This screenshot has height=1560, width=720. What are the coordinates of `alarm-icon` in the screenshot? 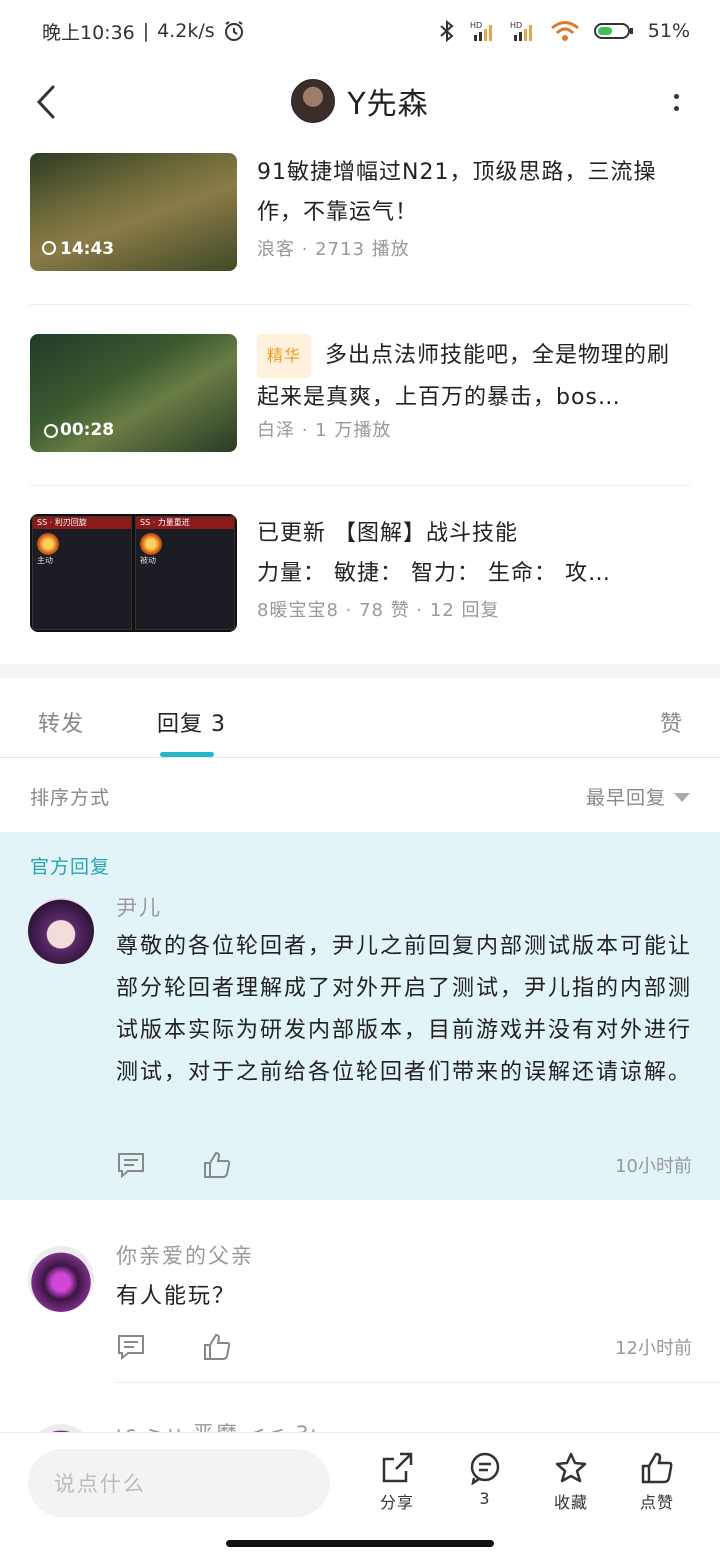 It's located at (234, 31).